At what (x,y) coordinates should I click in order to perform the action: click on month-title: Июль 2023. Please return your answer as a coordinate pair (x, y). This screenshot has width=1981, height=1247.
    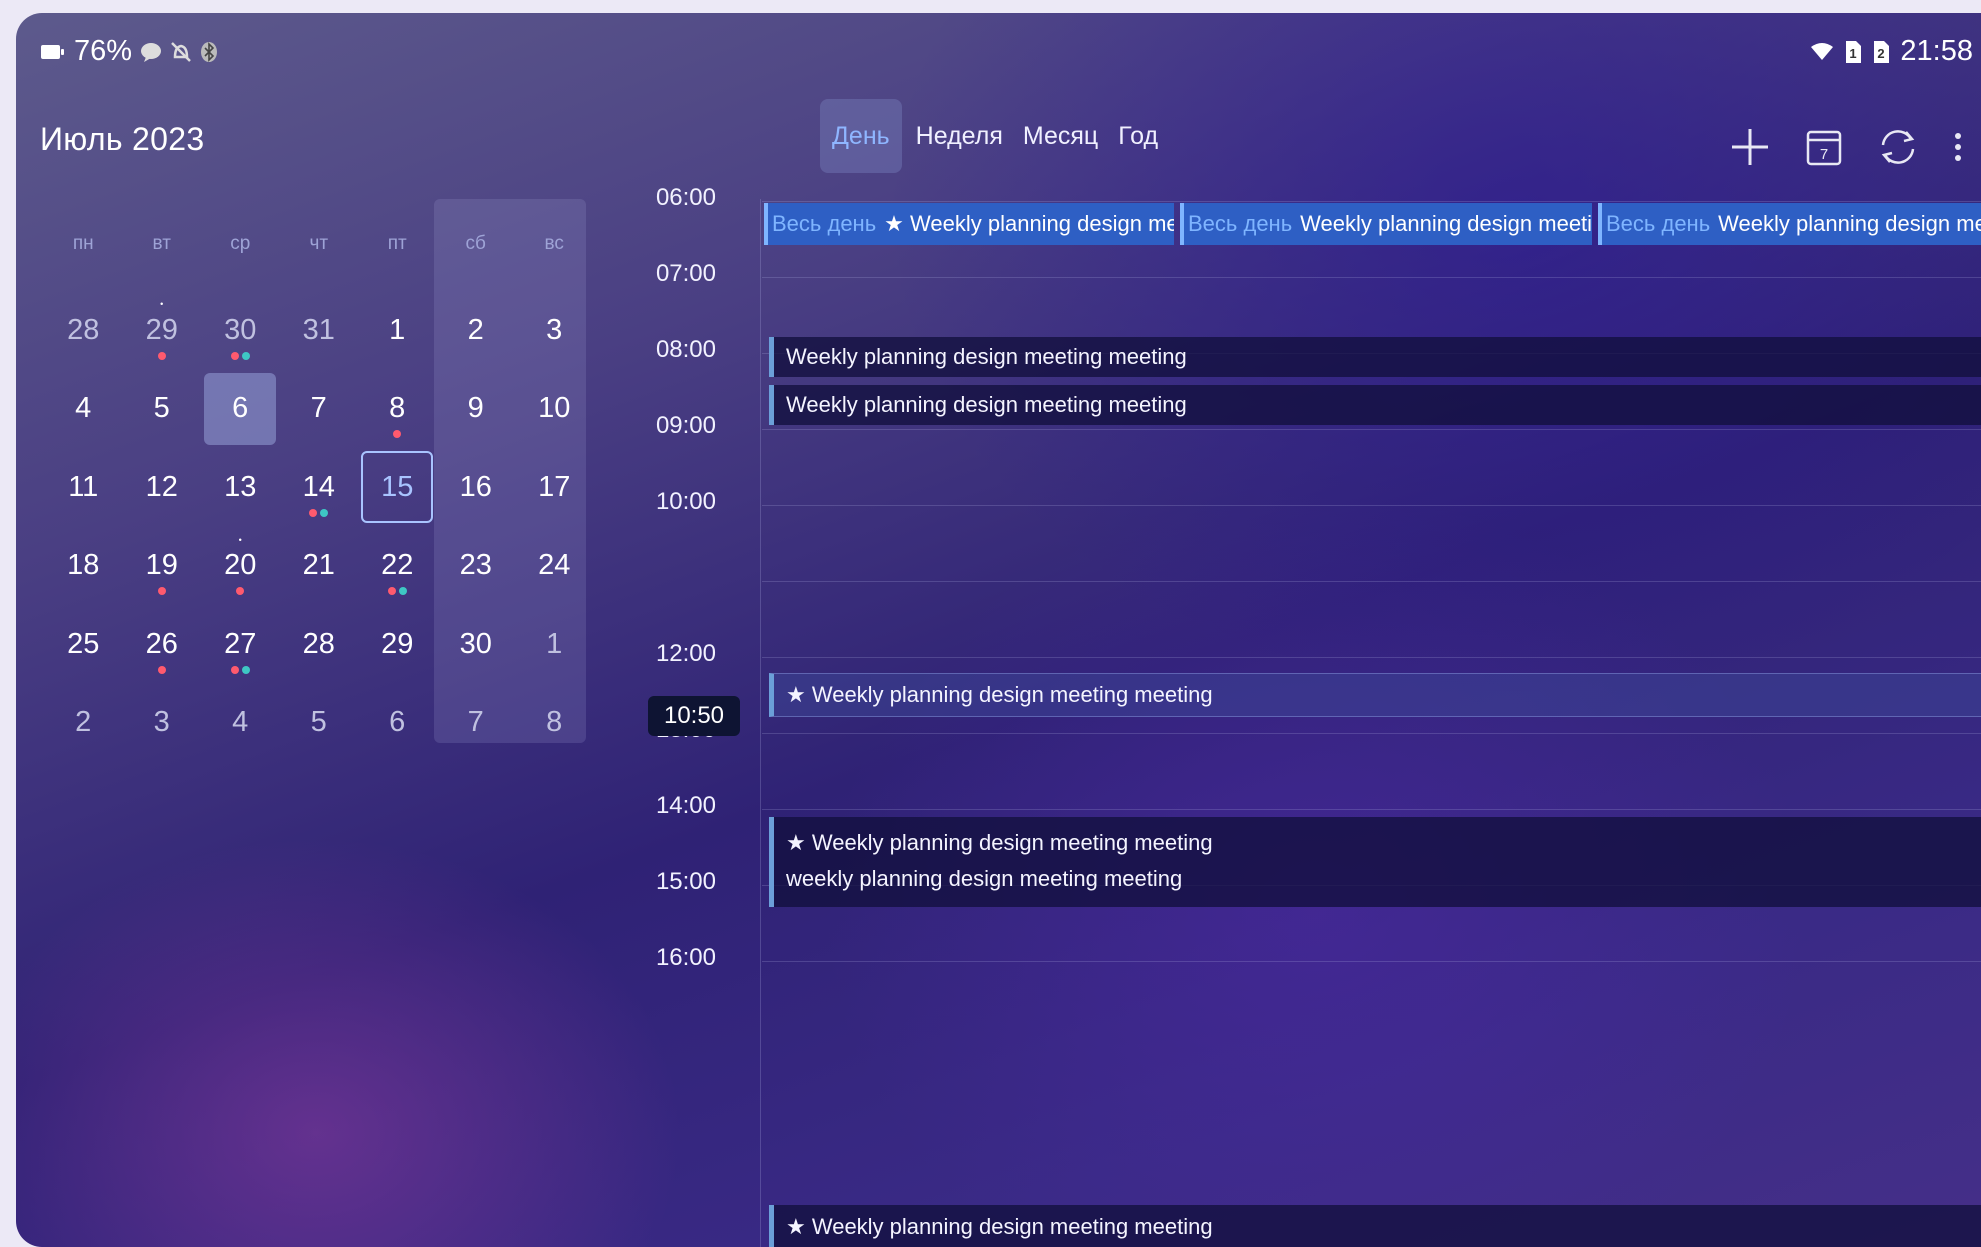
    Looking at the image, I should click on (122, 139).